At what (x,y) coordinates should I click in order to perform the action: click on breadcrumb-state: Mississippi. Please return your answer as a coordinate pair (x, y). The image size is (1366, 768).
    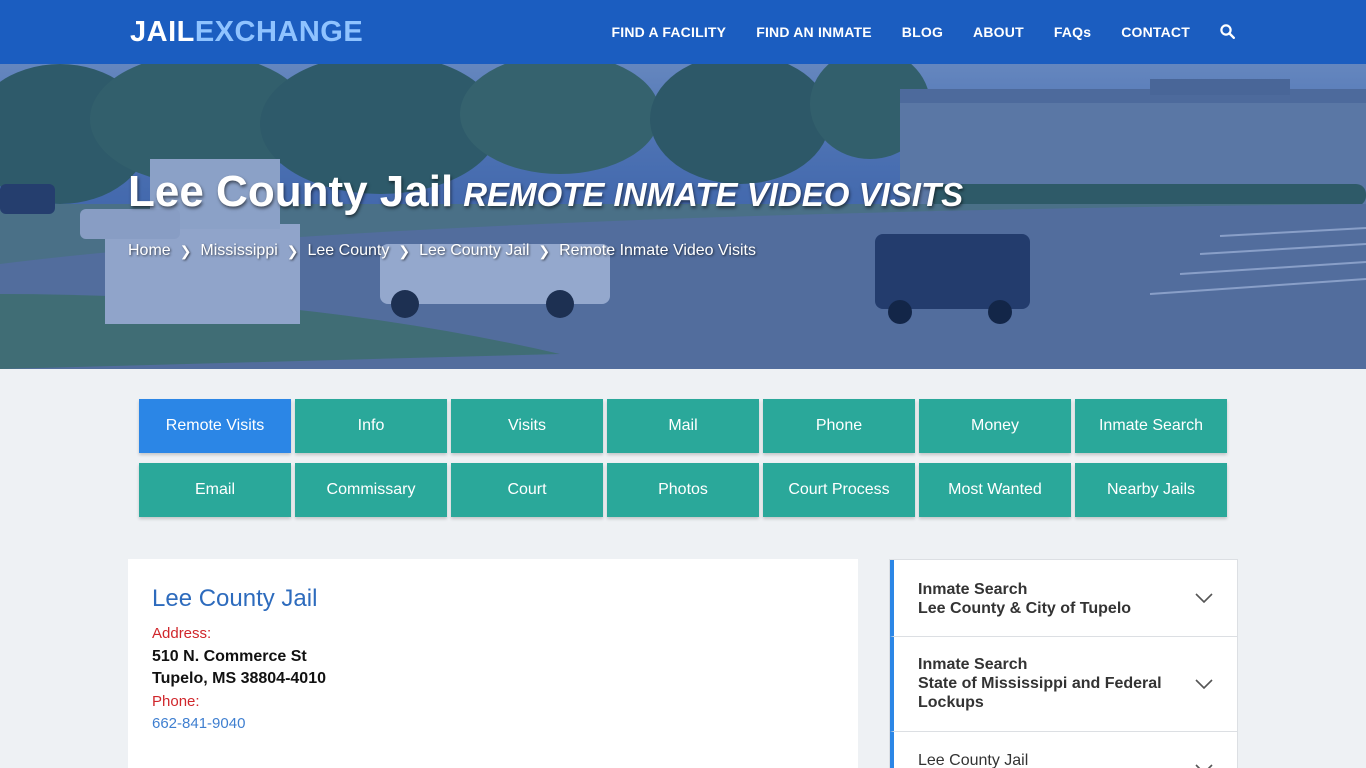
    Looking at the image, I should click on (238, 251).